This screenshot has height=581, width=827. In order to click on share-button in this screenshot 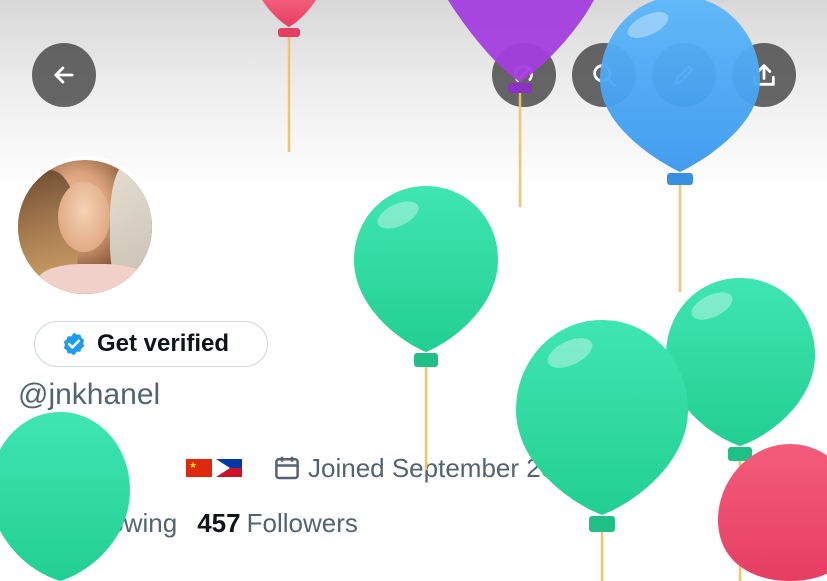, I will do `click(764, 75)`.